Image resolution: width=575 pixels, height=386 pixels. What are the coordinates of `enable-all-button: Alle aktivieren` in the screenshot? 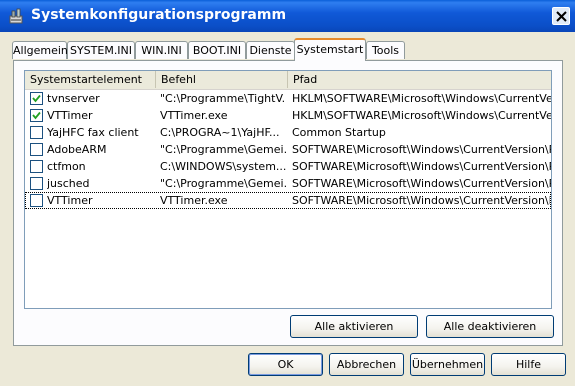 It's located at (354, 326).